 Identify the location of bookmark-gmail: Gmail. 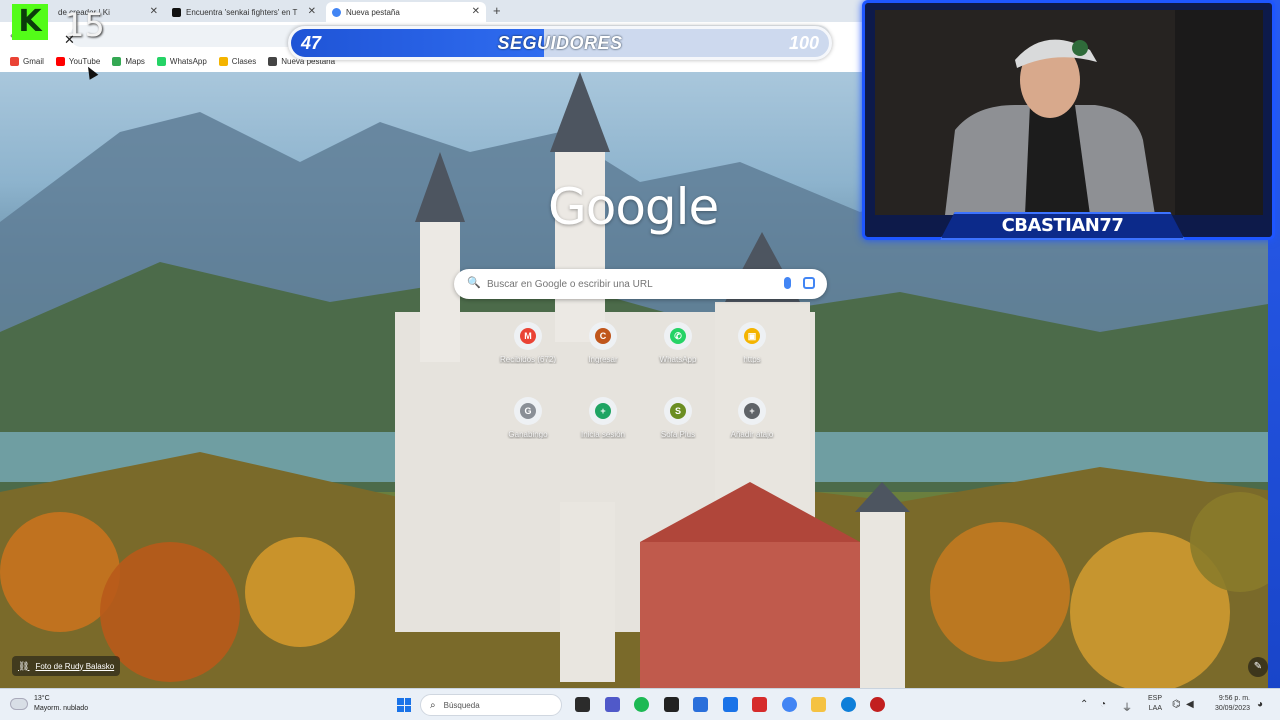
(27, 61).